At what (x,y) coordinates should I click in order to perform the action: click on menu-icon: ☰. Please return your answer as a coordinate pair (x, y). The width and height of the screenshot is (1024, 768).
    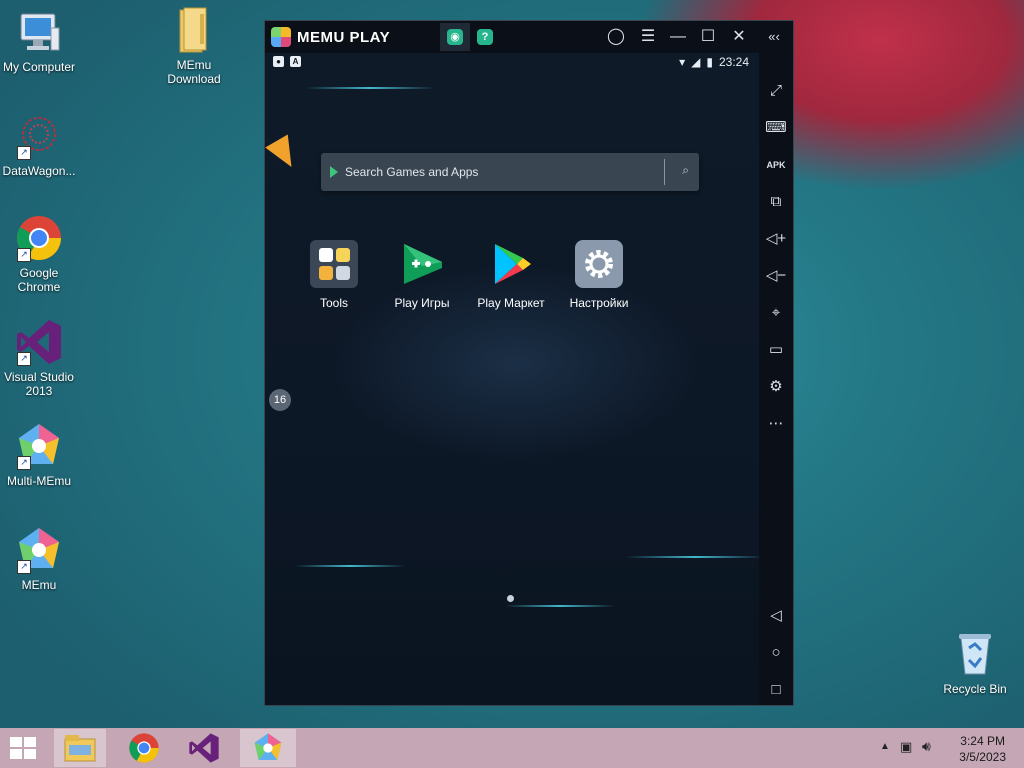
    Looking at the image, I should click on (648, 37).